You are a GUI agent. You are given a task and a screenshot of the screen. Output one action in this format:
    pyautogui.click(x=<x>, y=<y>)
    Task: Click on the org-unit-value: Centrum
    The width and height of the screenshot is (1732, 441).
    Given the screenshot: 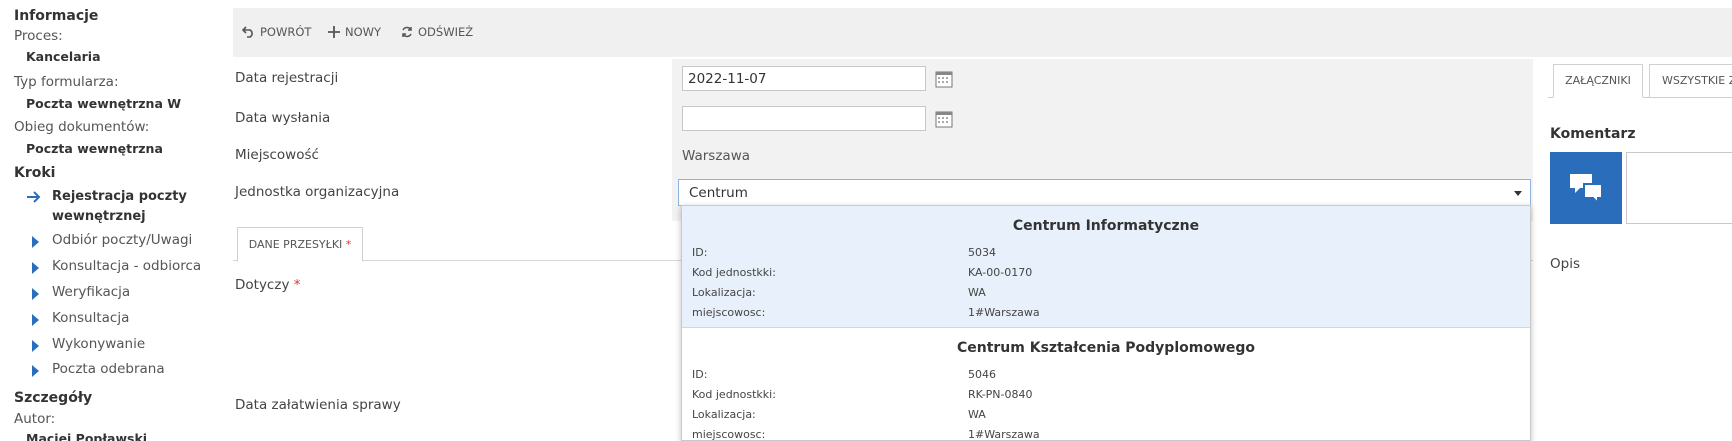 What is the action you would take?
    pyautogui.click(x=718, y=193)
    